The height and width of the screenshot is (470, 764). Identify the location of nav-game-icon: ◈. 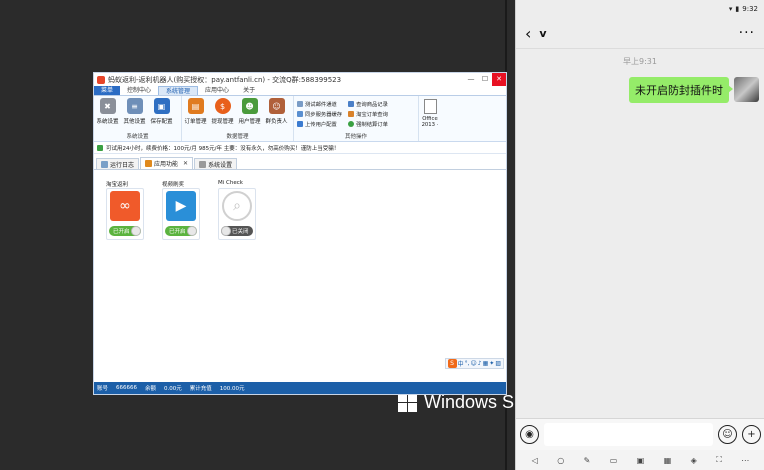
(694, 460).